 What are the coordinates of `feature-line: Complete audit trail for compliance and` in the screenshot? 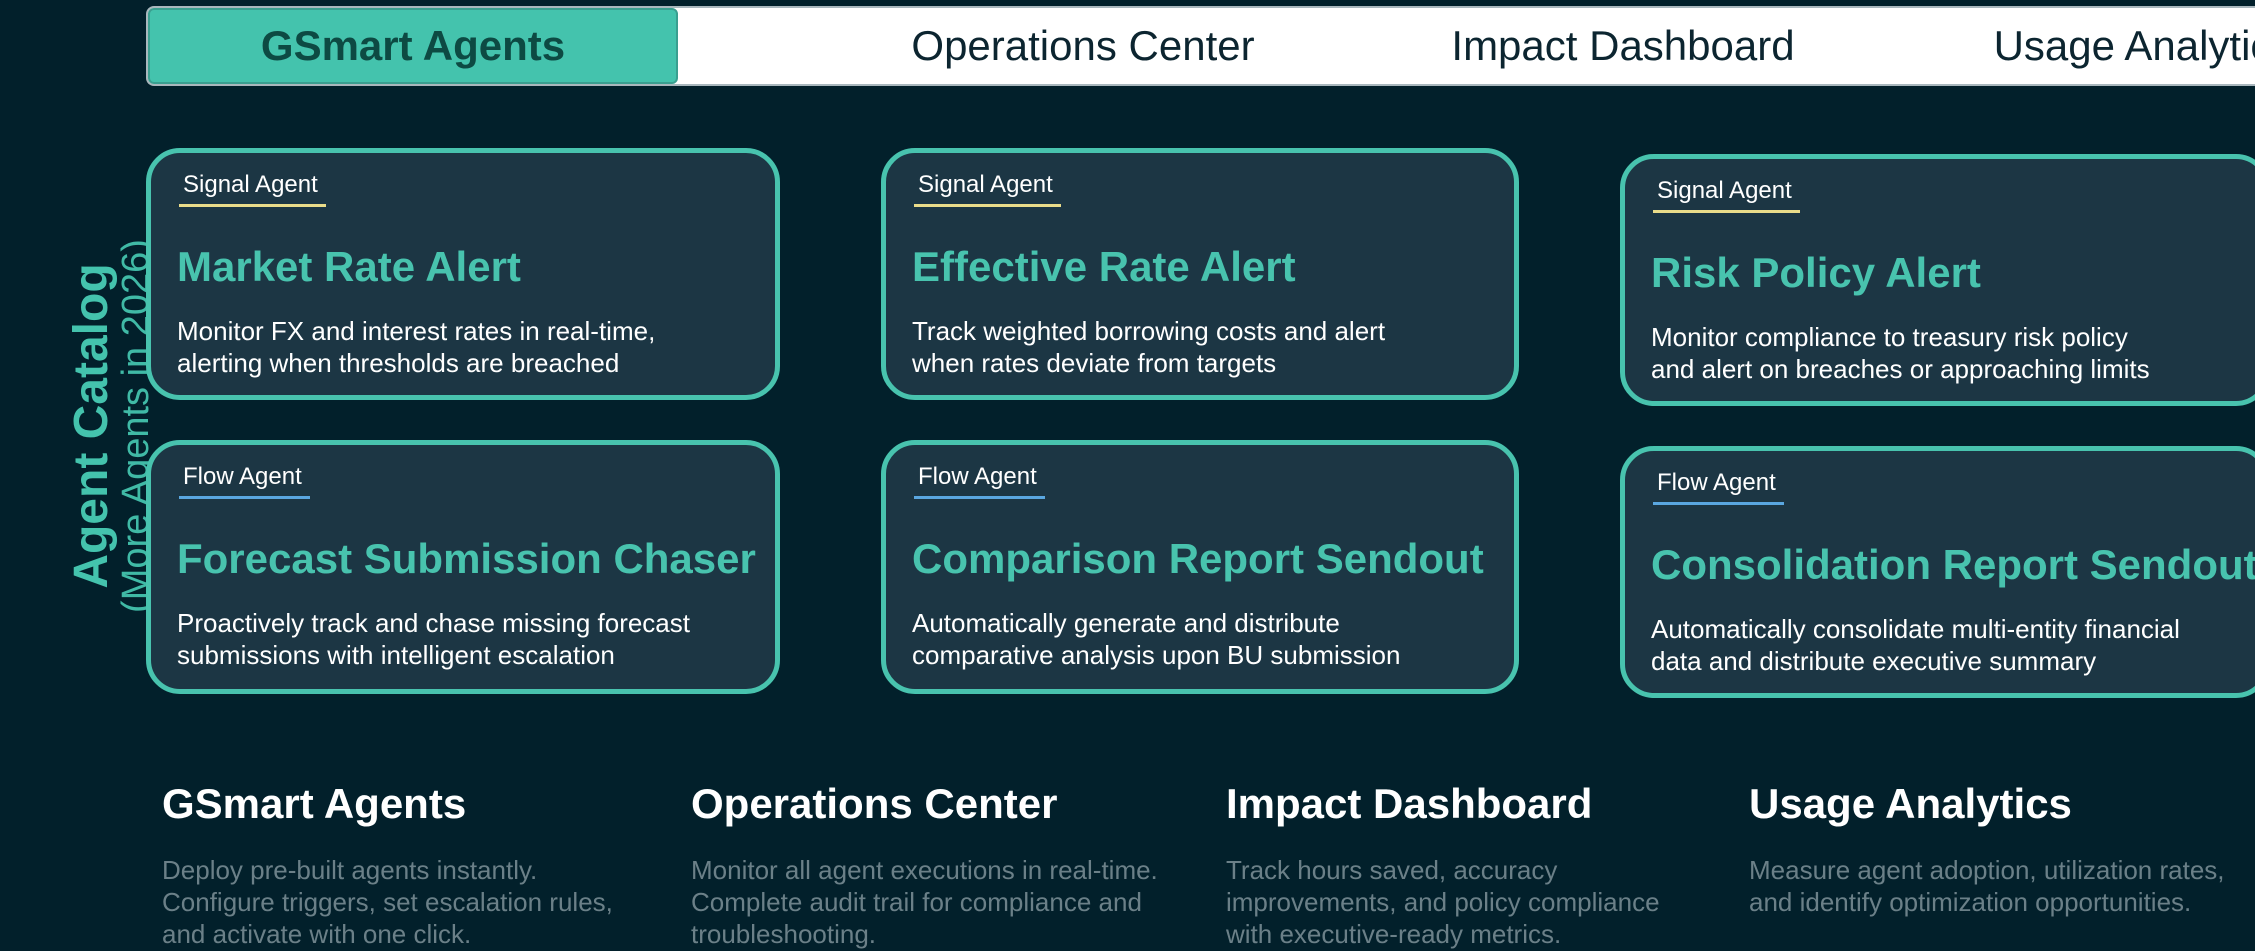 It's located at (916, 902).